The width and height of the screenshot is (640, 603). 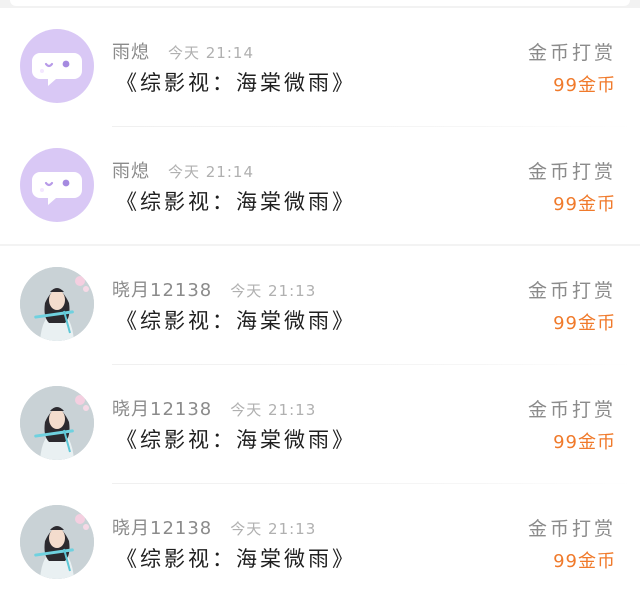 I want to click on top-card-edge, so click(x=320, y=4).